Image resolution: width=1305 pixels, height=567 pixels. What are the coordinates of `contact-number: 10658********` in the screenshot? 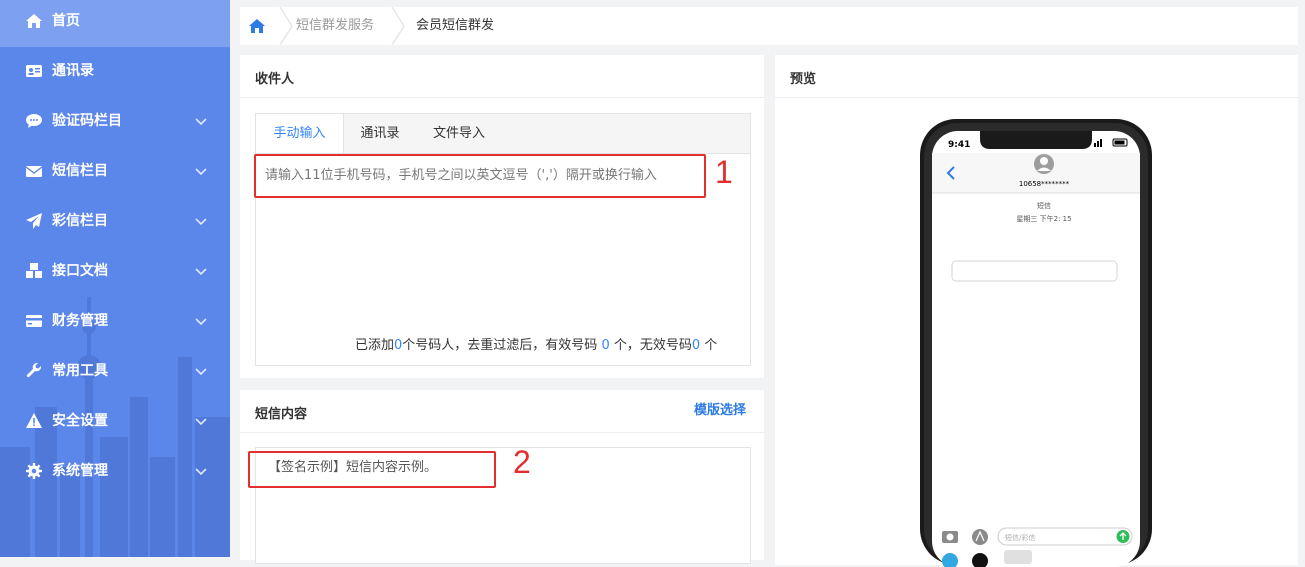 It's located at (1044, 184).